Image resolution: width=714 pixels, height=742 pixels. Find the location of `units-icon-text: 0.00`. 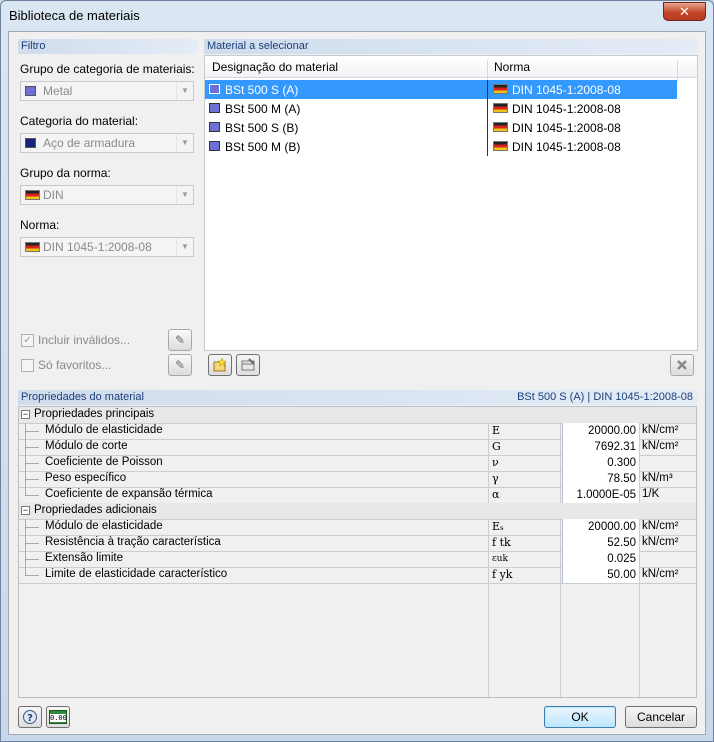

units-icon-text: 0.00 is located at coordinates (58, 718).